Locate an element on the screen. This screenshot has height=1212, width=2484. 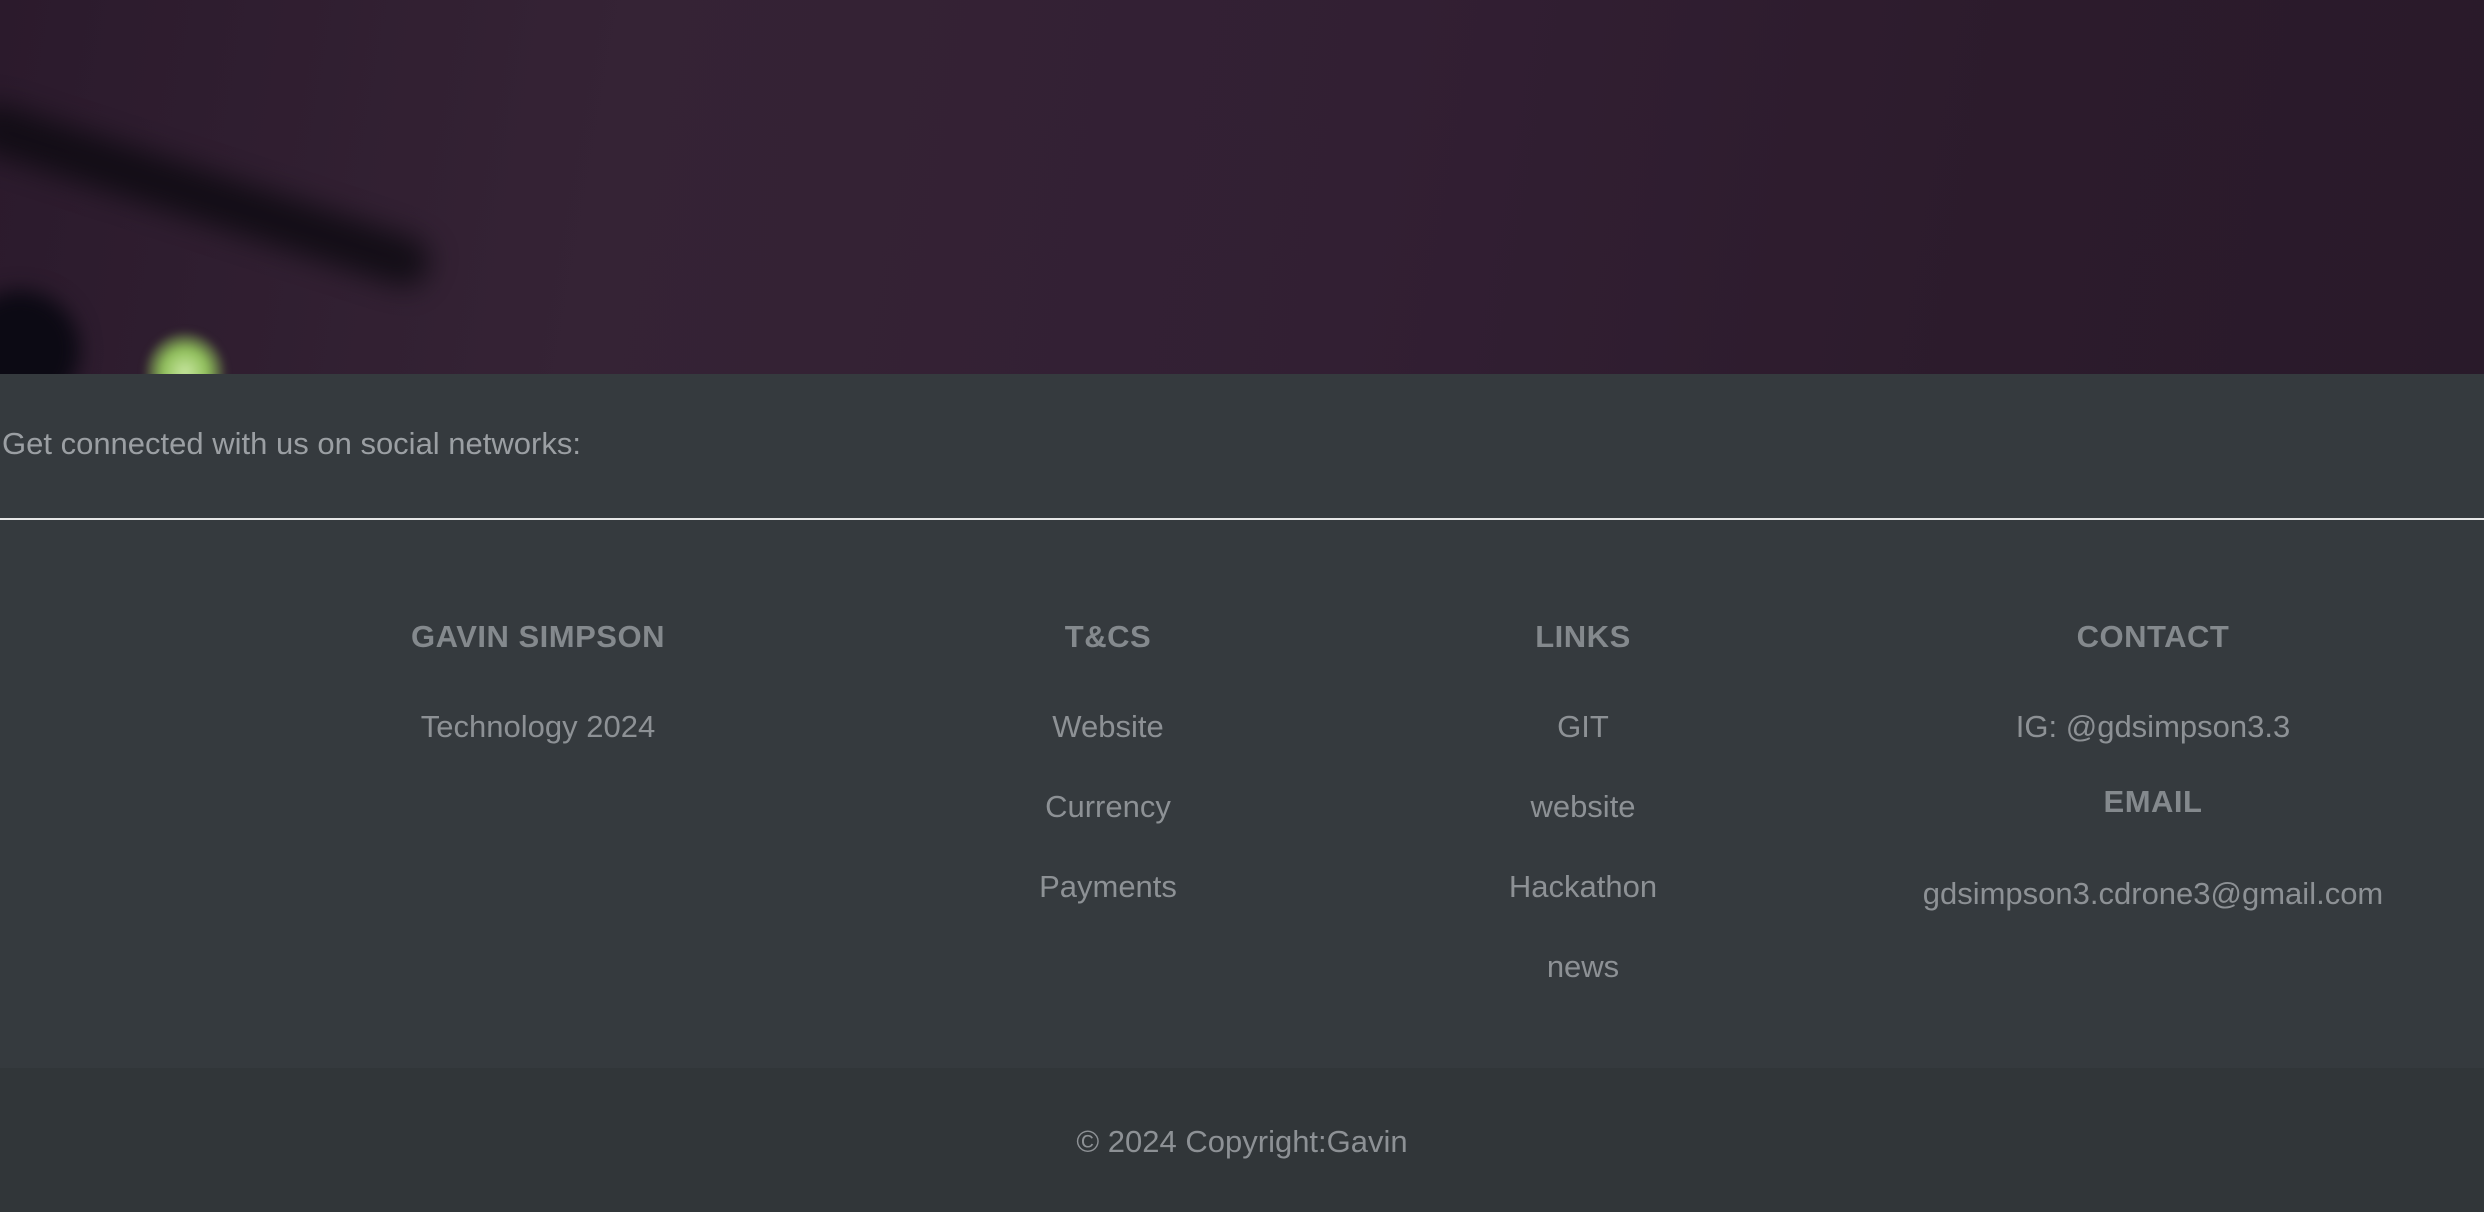
links-link-hackathon: Hackathon is located at coordinates (1583, 887).